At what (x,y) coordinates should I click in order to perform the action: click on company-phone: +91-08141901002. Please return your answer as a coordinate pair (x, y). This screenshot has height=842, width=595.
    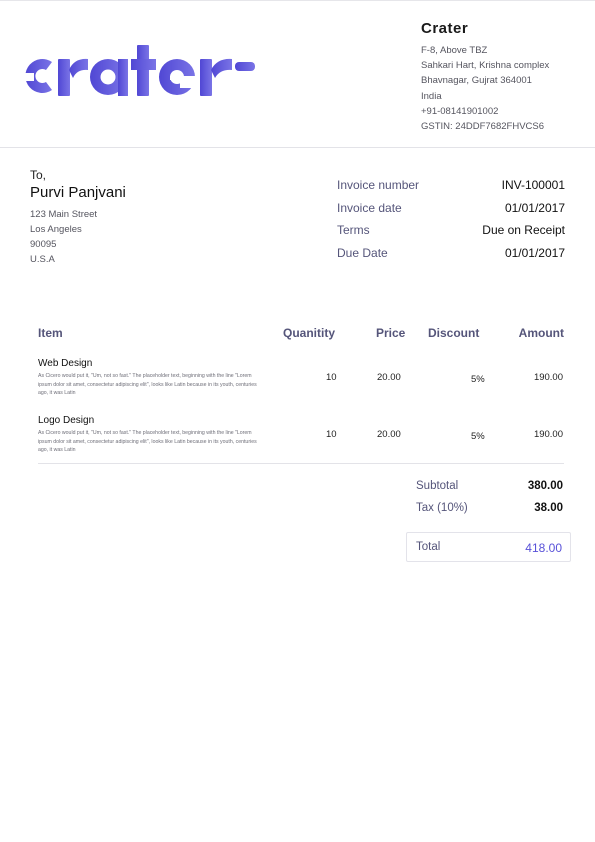
    Looking at the image, I should click on (460, 111).